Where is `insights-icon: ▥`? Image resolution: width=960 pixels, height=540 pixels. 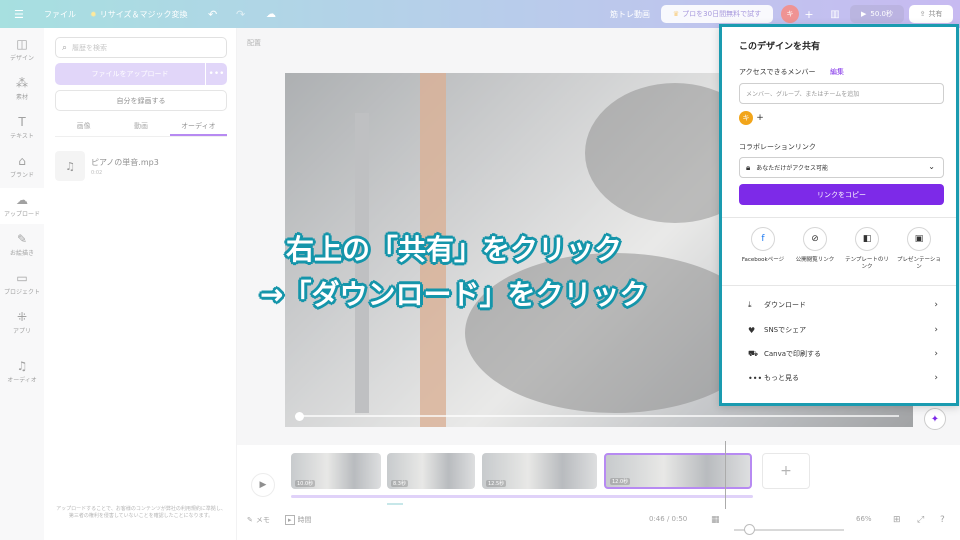 insights-icon: ▥ is located at coordinates (835, 14).